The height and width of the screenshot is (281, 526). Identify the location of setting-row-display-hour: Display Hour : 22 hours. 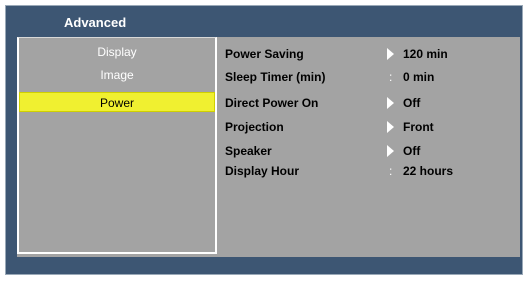
(368, 171).